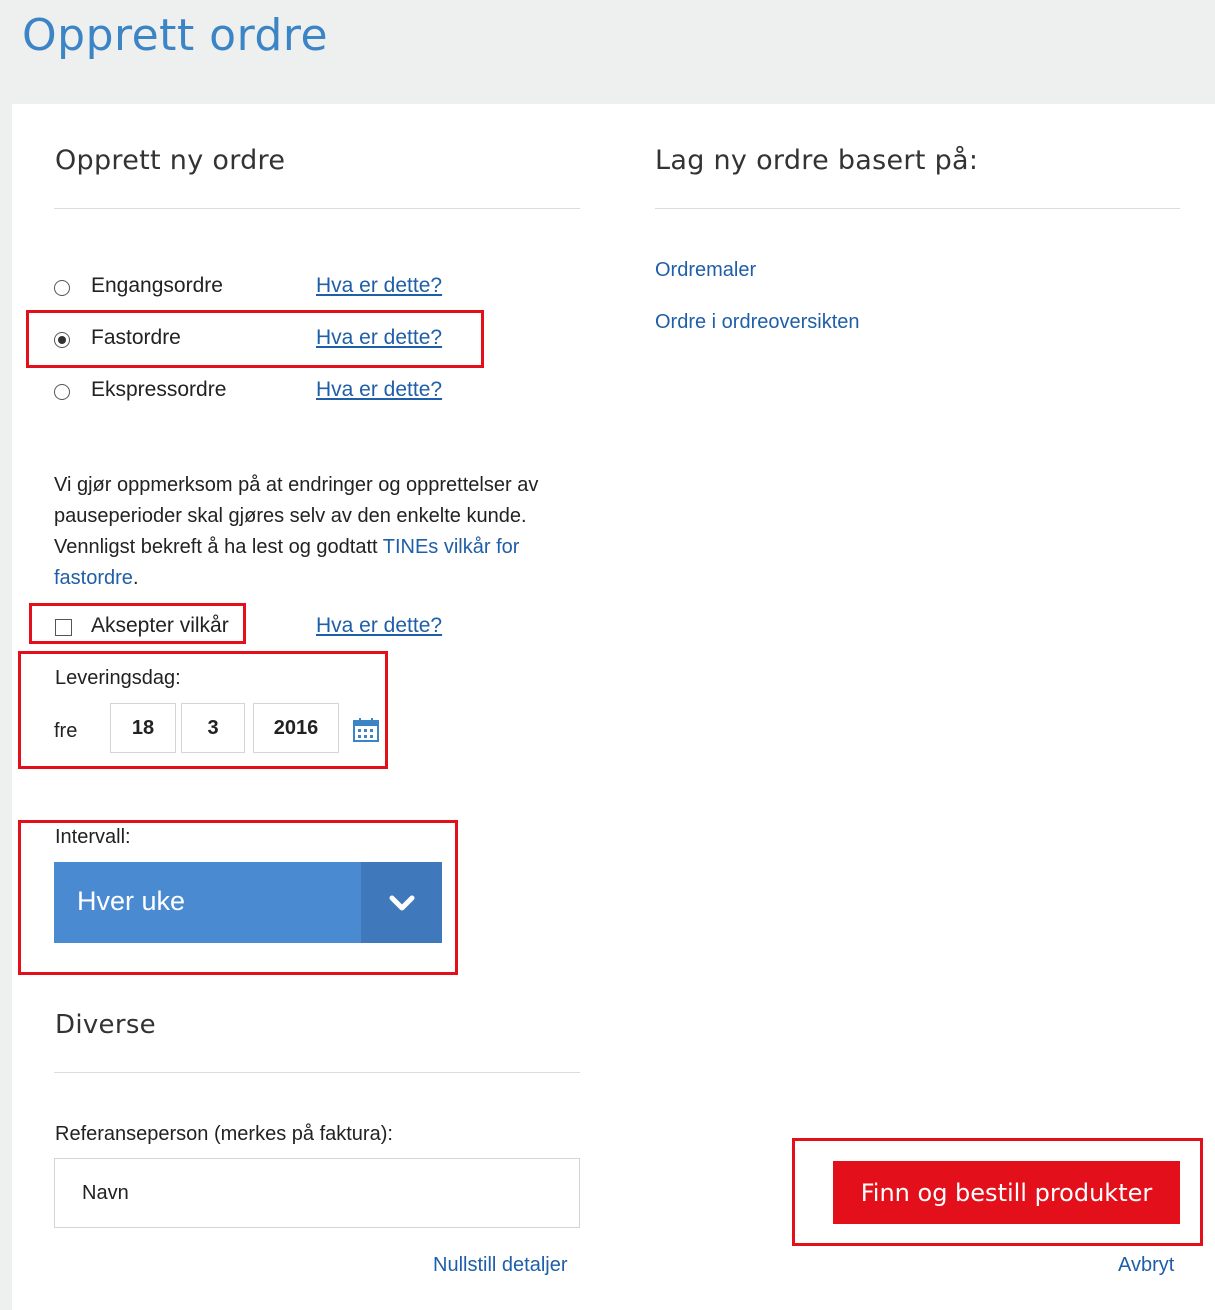 This screenshot has height=1310, width=1215. Describe the element at coordinates (224, 1134) in the screenshot. I see `reference-label: Referanseperson (merkes på faktura):` at that location.